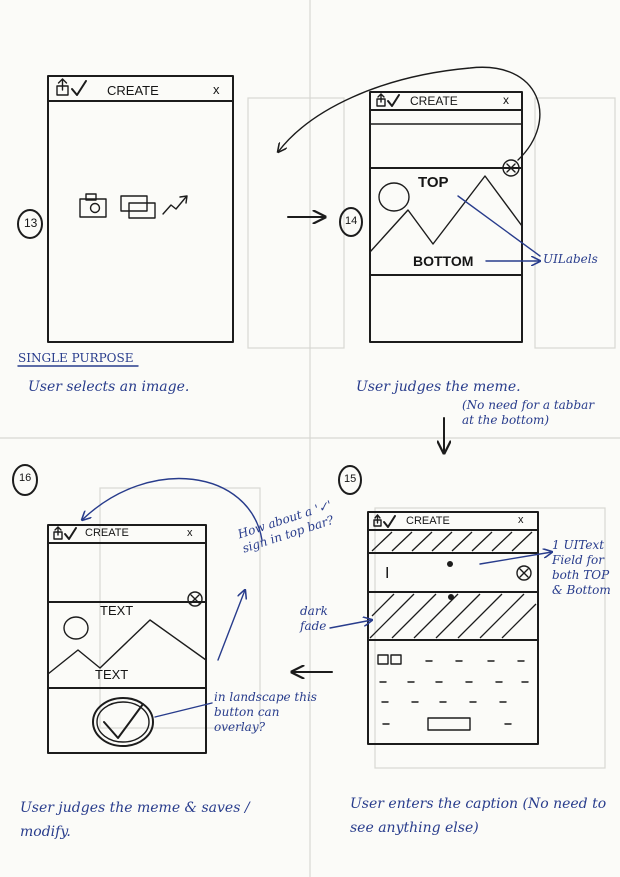 This screenshot has width=620, height=877. What do you see at coordinates (175, 205) in the screenshot?
I see `trend-arrow-icon` at bounding box center [175, 205].